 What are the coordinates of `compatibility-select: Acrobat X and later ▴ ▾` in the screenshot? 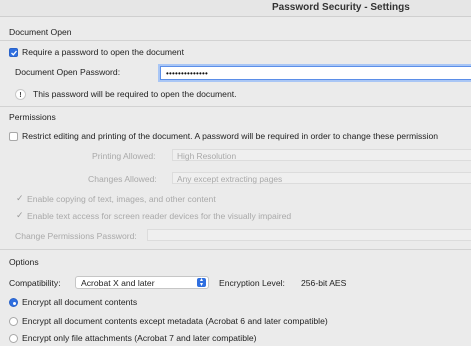 It's located at (142, 282).